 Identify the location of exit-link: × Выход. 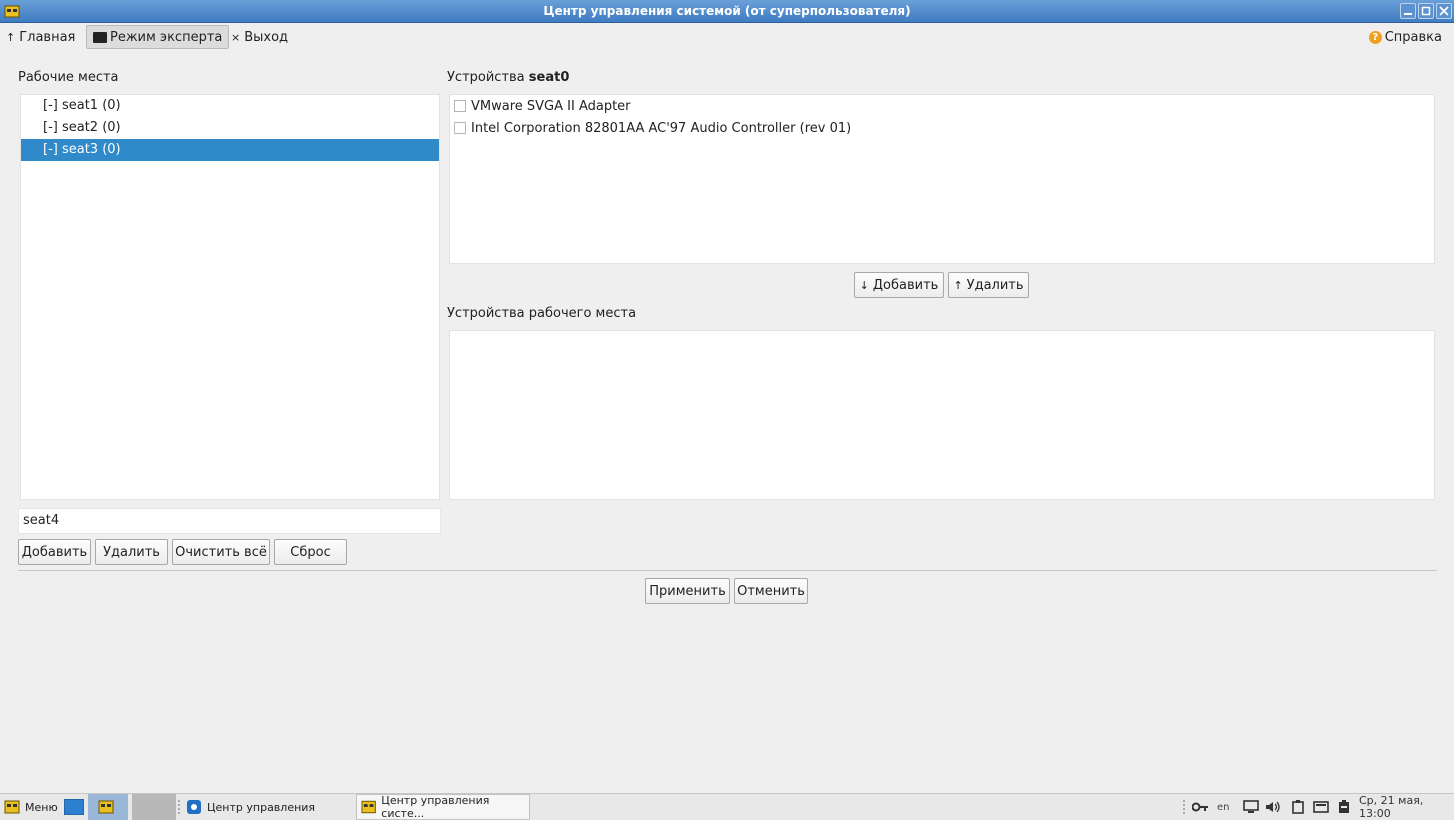
(259, 37).